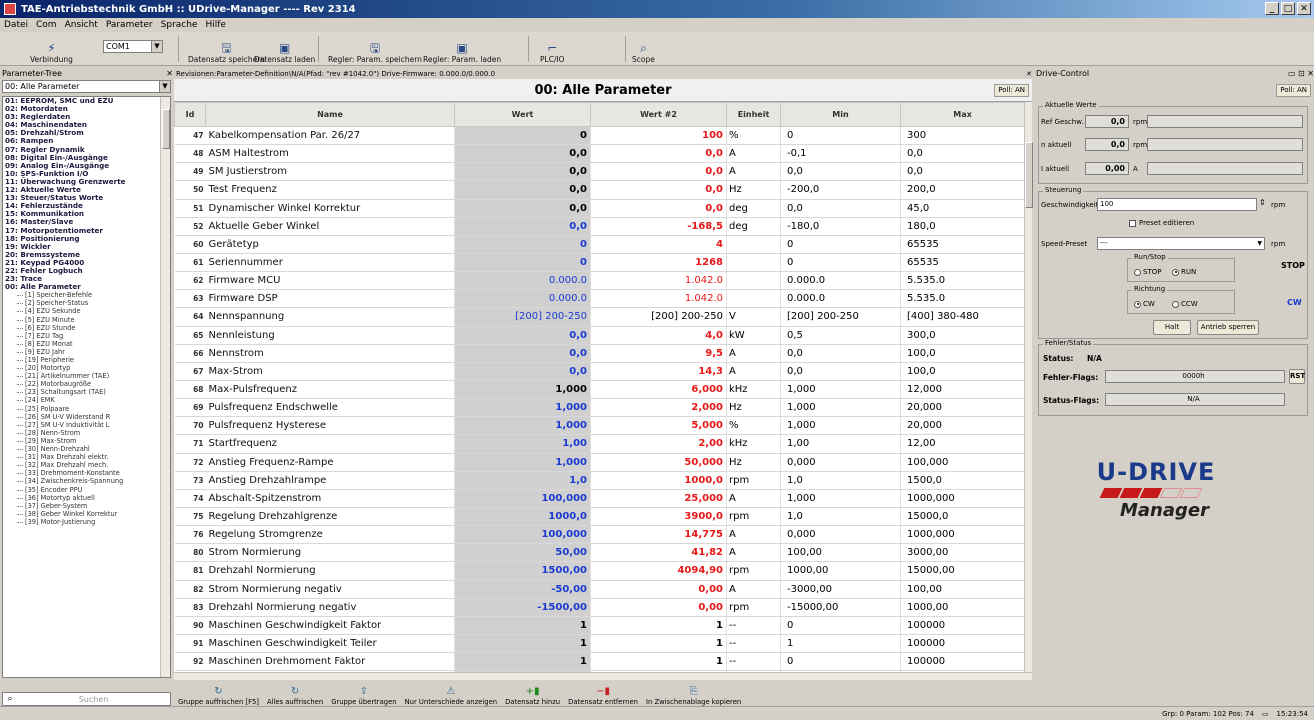 The height and width of the screenshot is (720, 1314). Describe the element at coordinates (86, 86) in the screenshot. I see `group-select: 00: Alle Parameter ▼` at that location.